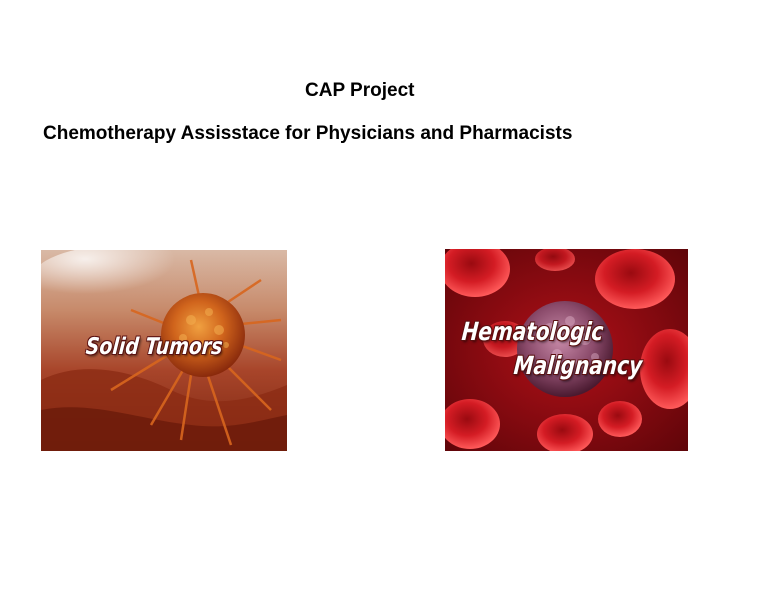 The height and width of the screenshot is (600, 777). What do you see at coordinates (532, 331) in the screenshot?
I see `hematologic-label: Hematologic` at bounding box center [532, 331].